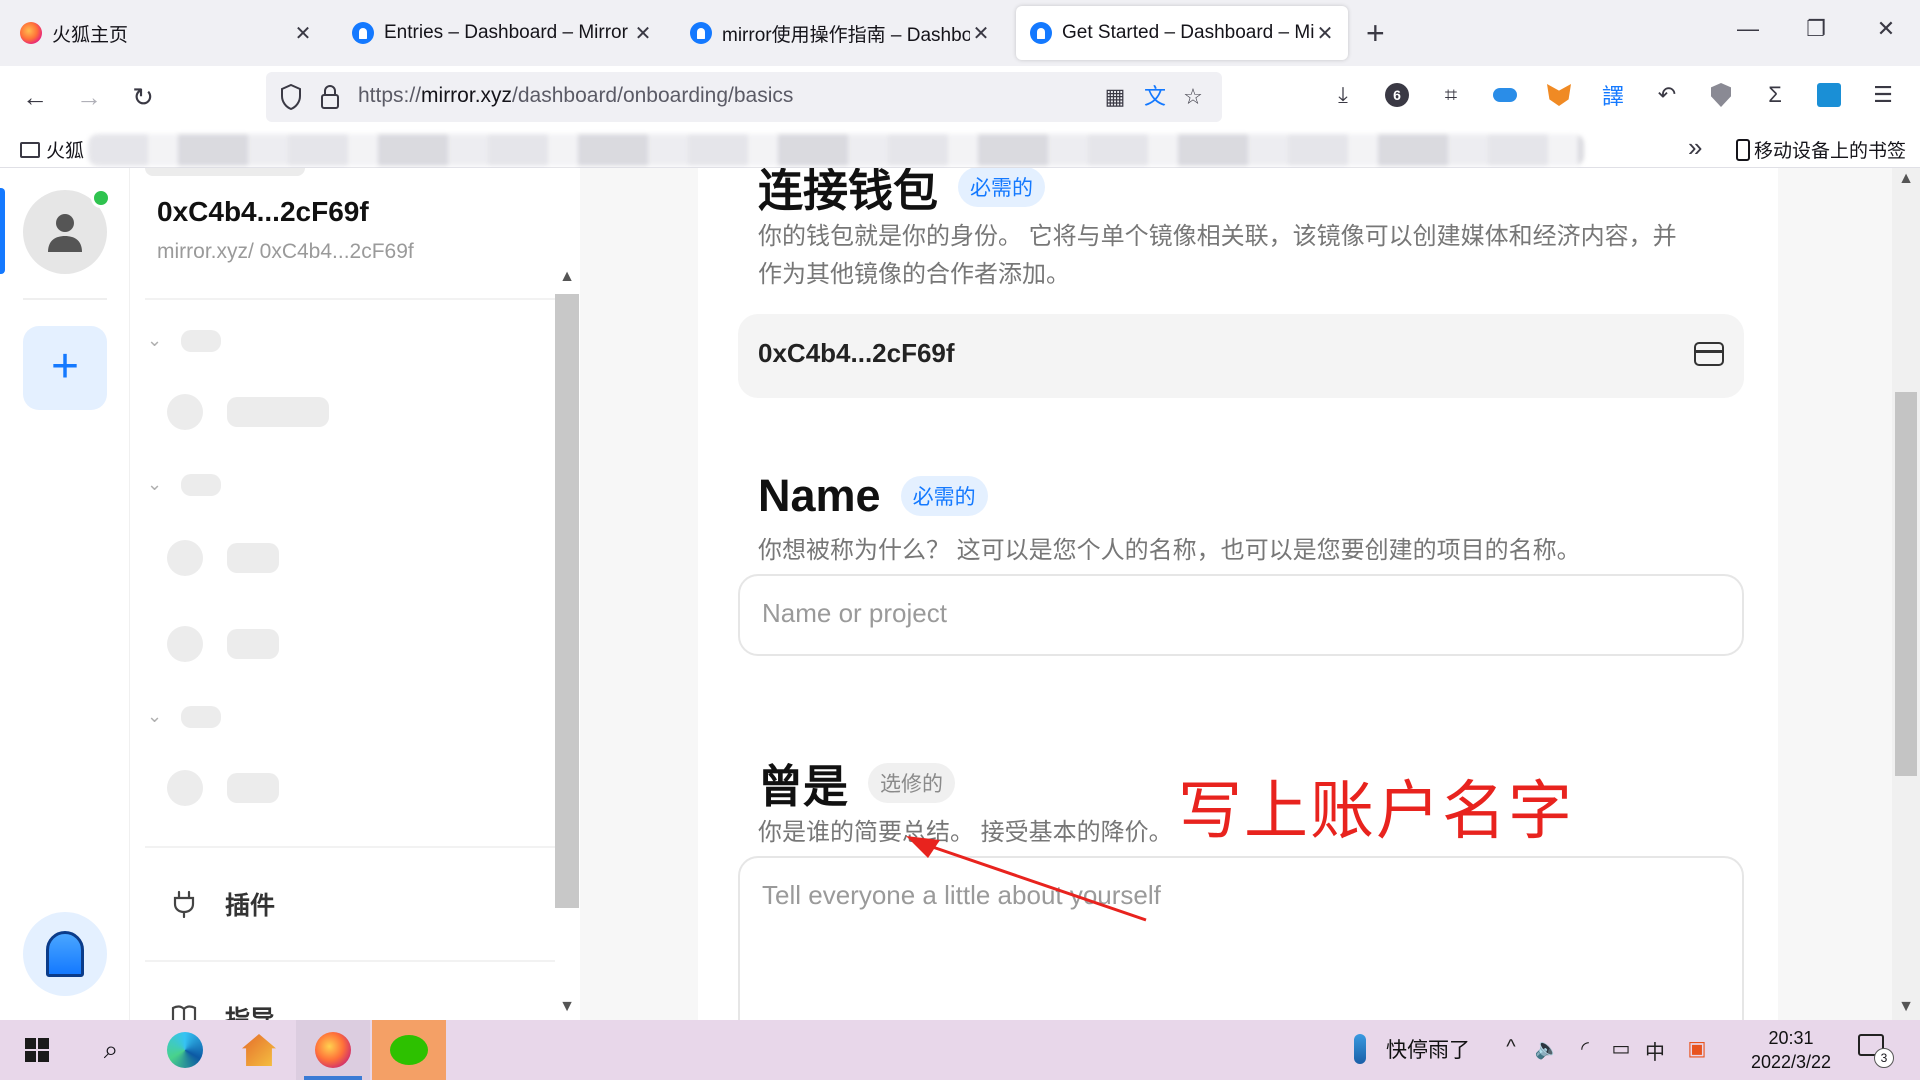 The width and height of the screenshot is (1920, 1080). Describe the element at coordinates (1505, 95) in the screenshot. I see `cloud-icon` at that location.